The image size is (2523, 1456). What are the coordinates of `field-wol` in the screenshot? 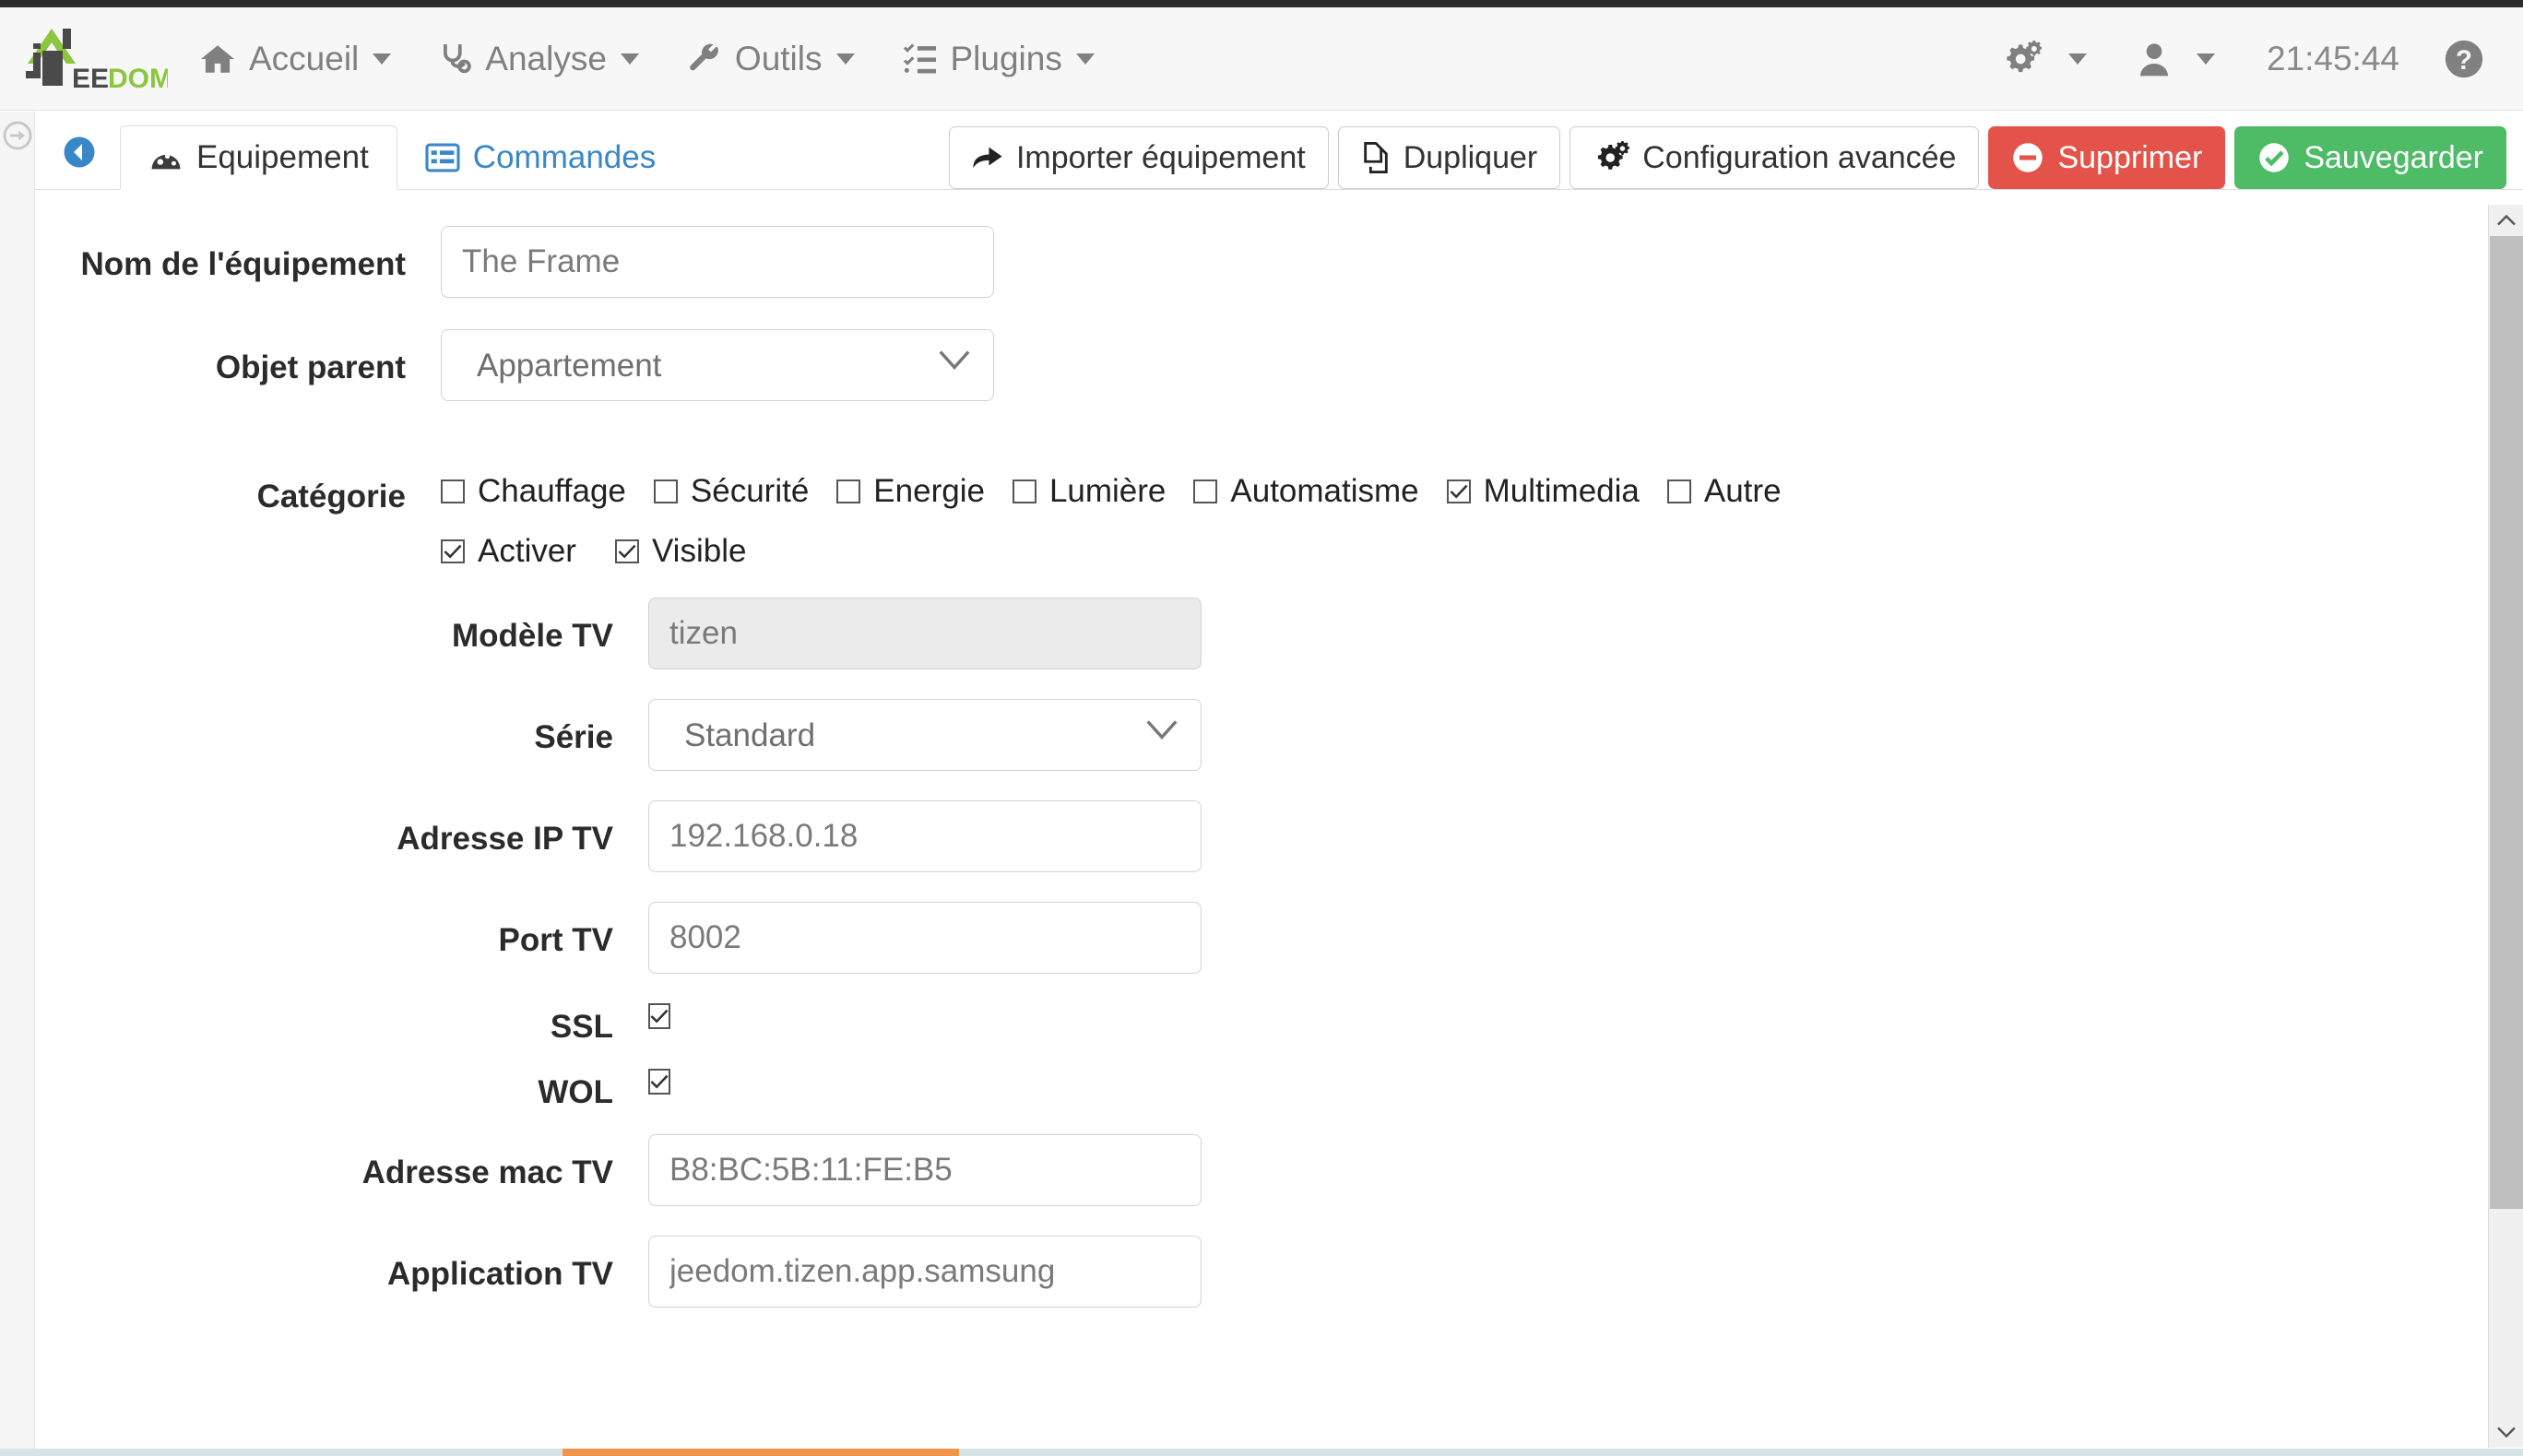 It's located at (665, 1082).